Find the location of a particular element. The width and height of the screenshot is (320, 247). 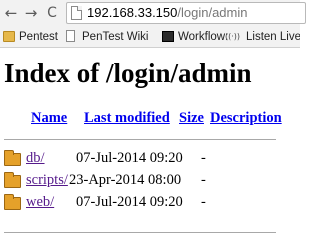

bookmark-label: Pentest is located at coordinates (38, 37).